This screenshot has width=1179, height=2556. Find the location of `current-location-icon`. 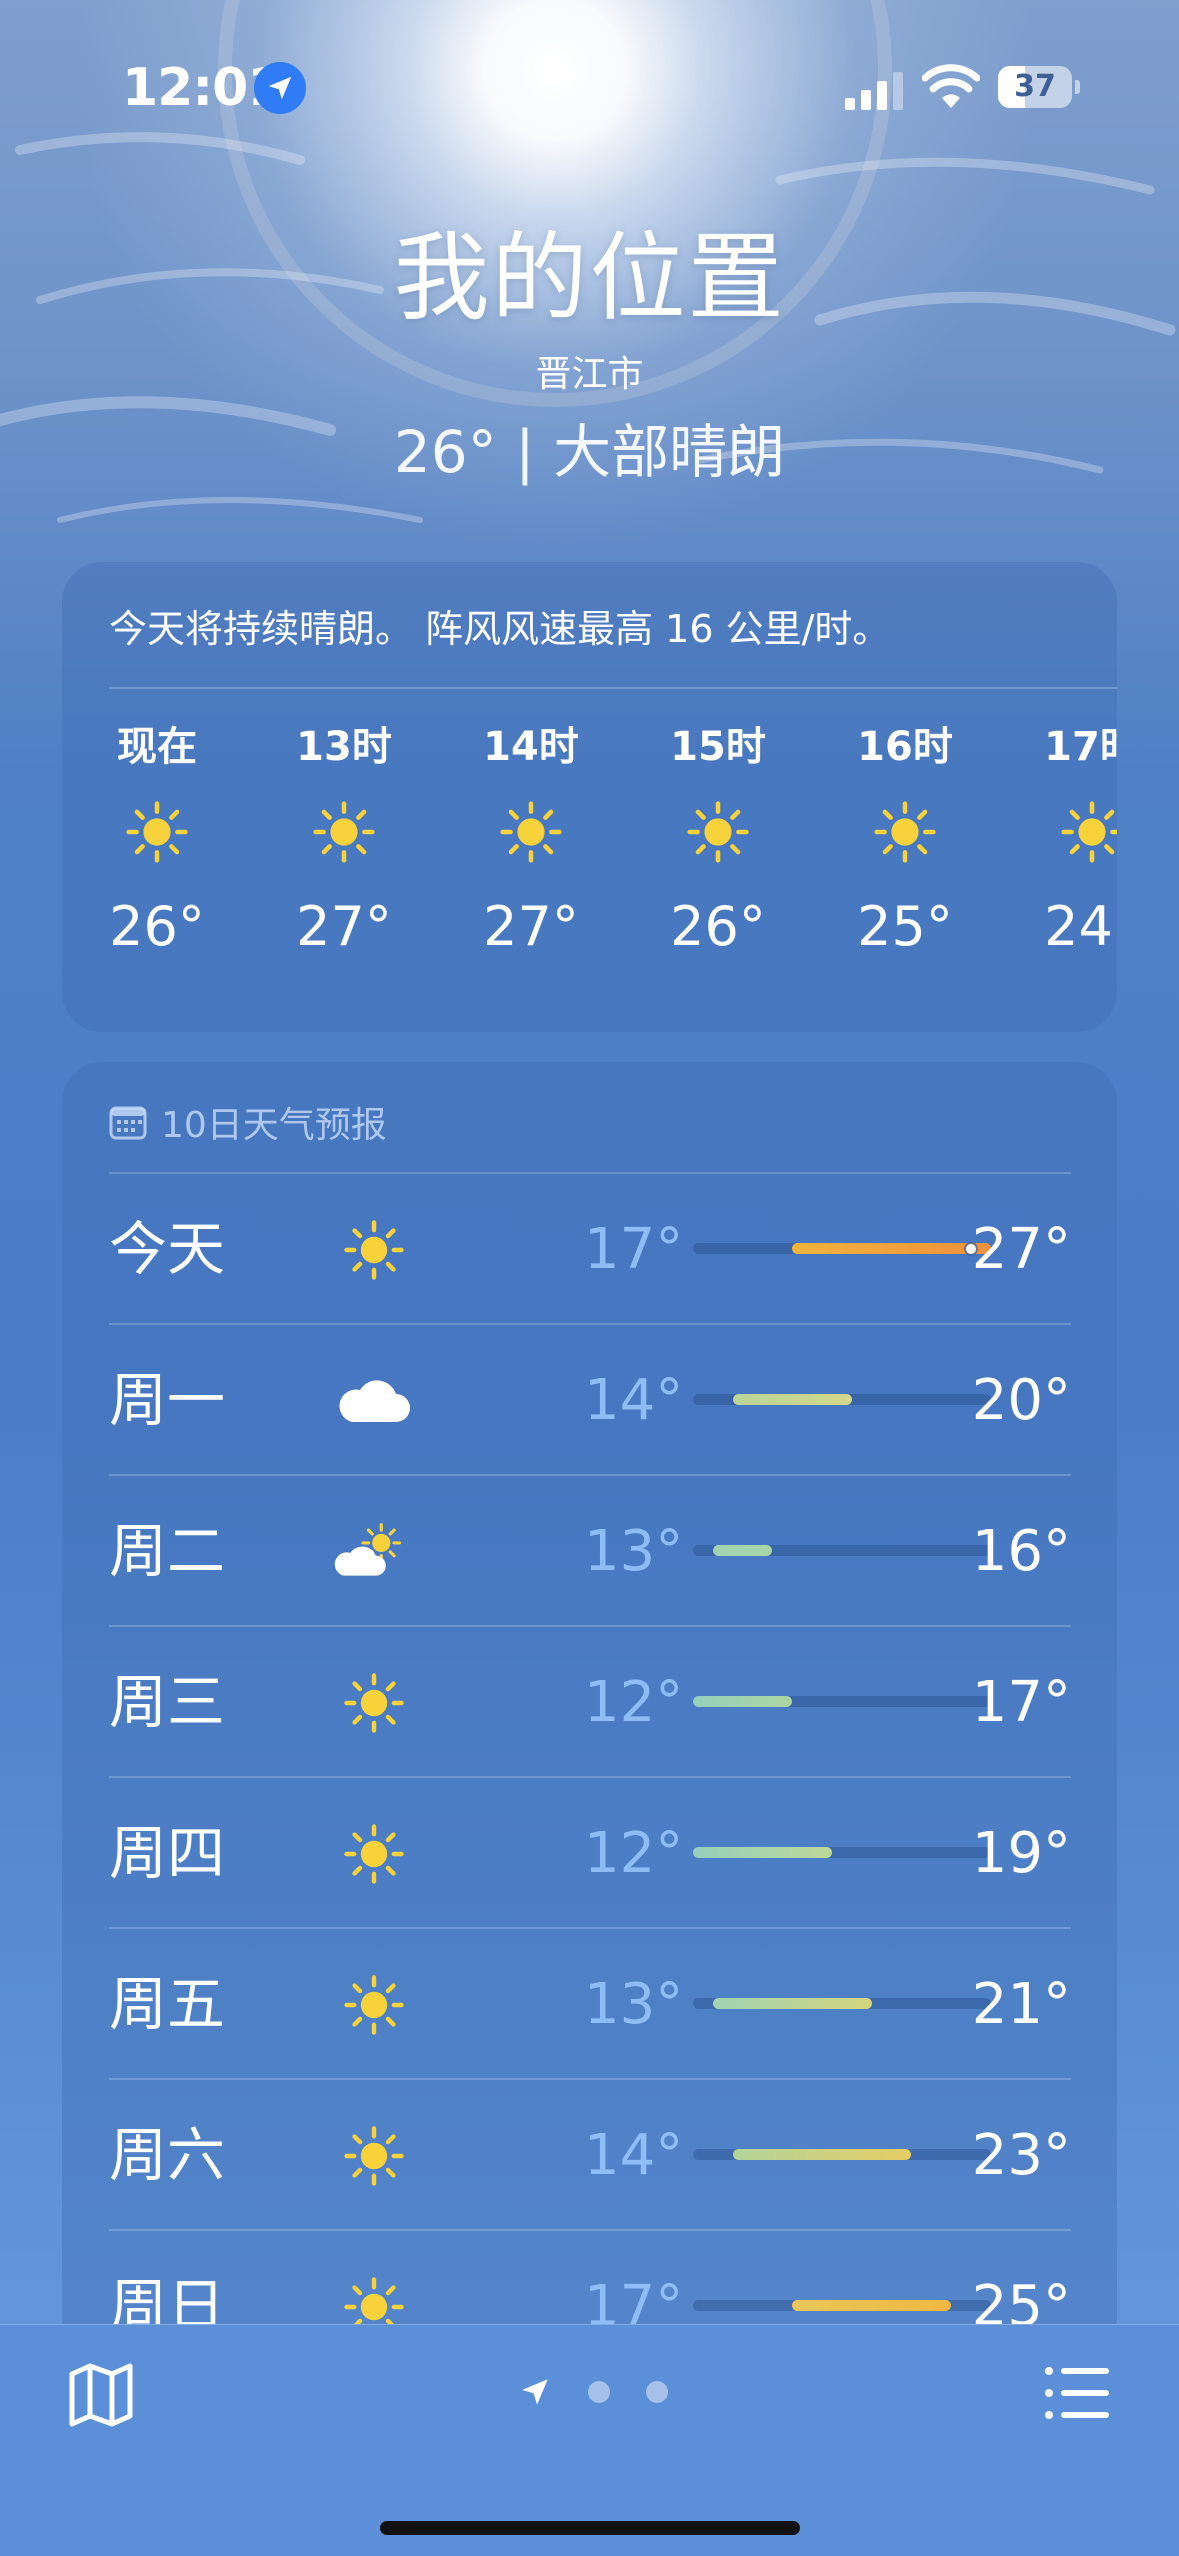

current-location-icon is located at coordinates (535, 2392).